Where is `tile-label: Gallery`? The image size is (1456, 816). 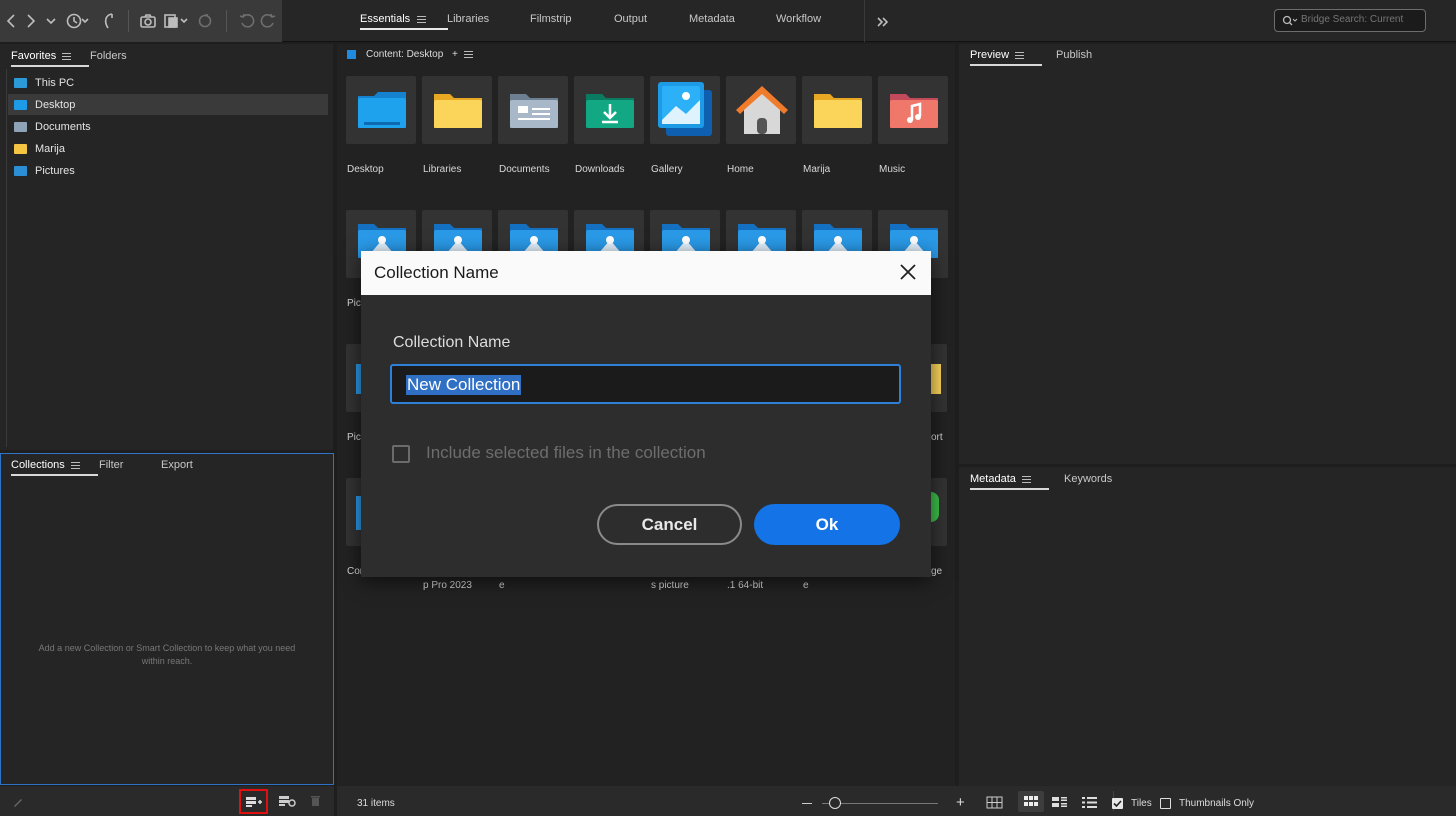 tile-label: Gallery is located at coordinates (667, 169).